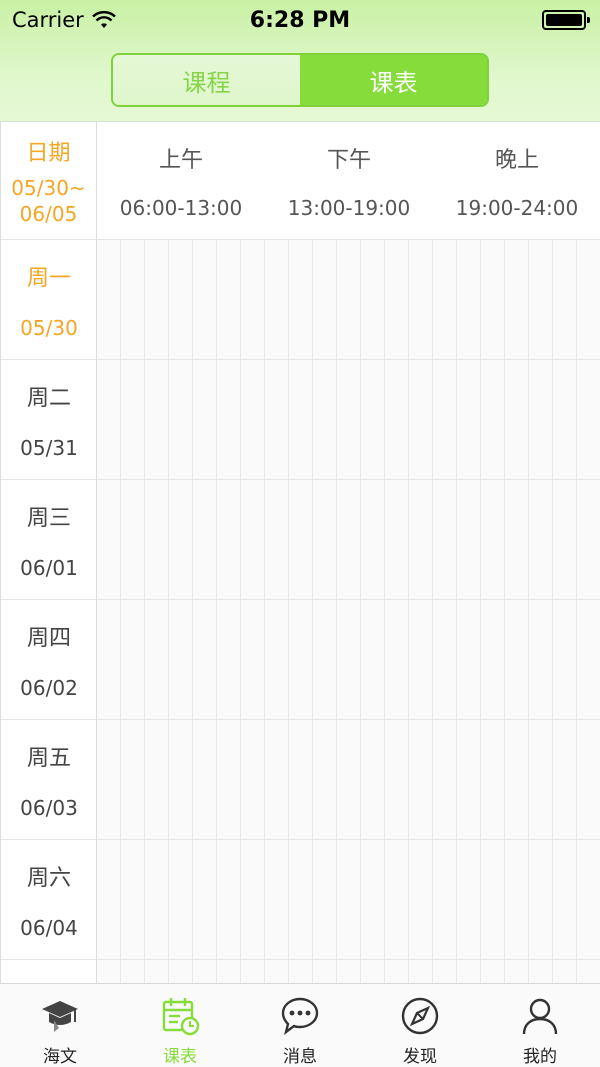 The width and height of the screenshot is (600, 1067). What do you see at coordinates (349, 181) in the screenshot?
I see `period-header-afternoon: 下午 13:00-19:00` at bounding box center [349, 181].